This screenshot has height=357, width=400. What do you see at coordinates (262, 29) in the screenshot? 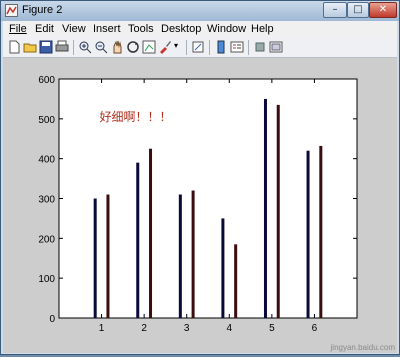
I see `menu-help: Help` at bounding box center [262, 29].